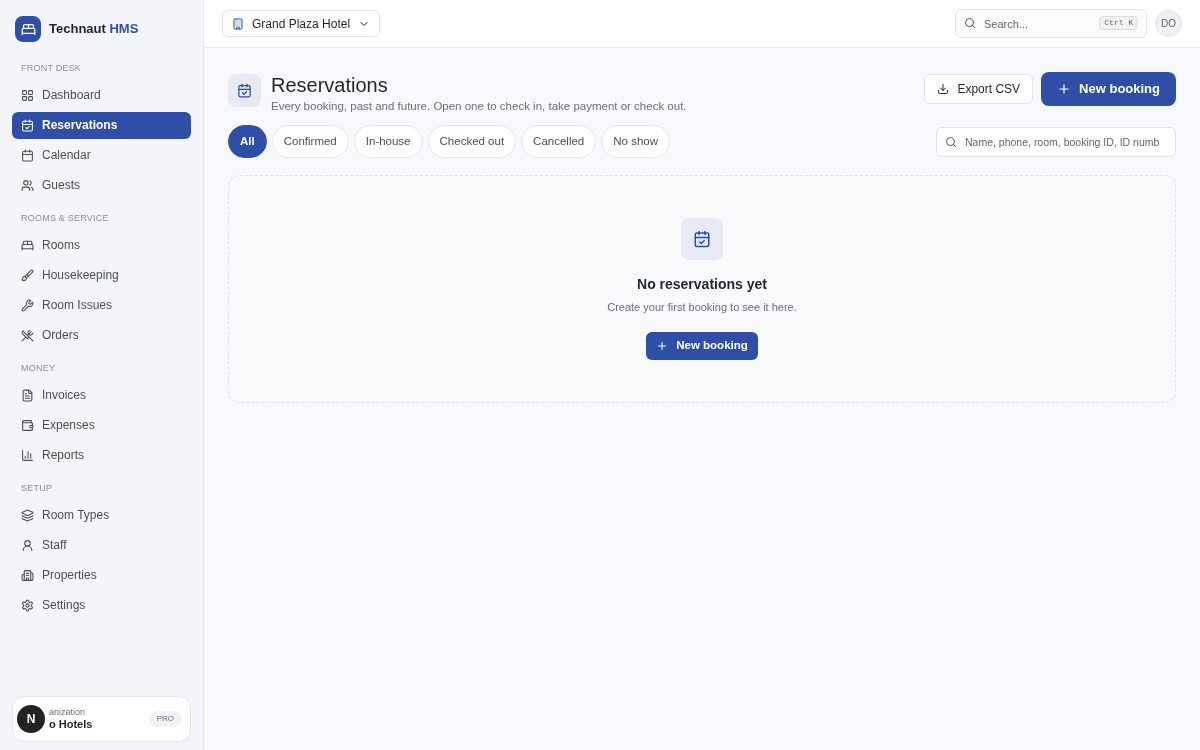 This screenshot has width=1200, height=750. Describe the element at coordinates (101, 575) in the screenshot. I see `sidebar-item: Properties` at that location.